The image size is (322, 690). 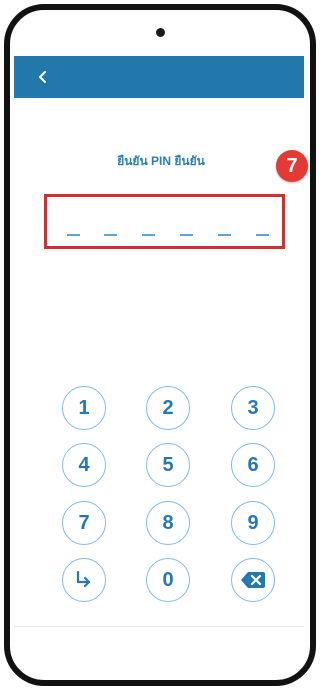 What do you see at coordinates (253, 465) in the screenshot?
I see `key-6: 6` at bounding box center [253, 465].